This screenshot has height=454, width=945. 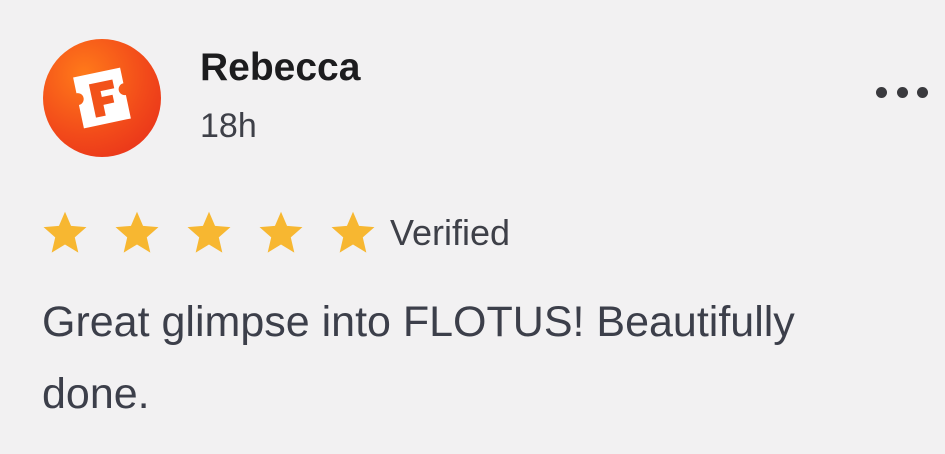 I want to click on verified-label: Verified, so click(x=450, y=232).